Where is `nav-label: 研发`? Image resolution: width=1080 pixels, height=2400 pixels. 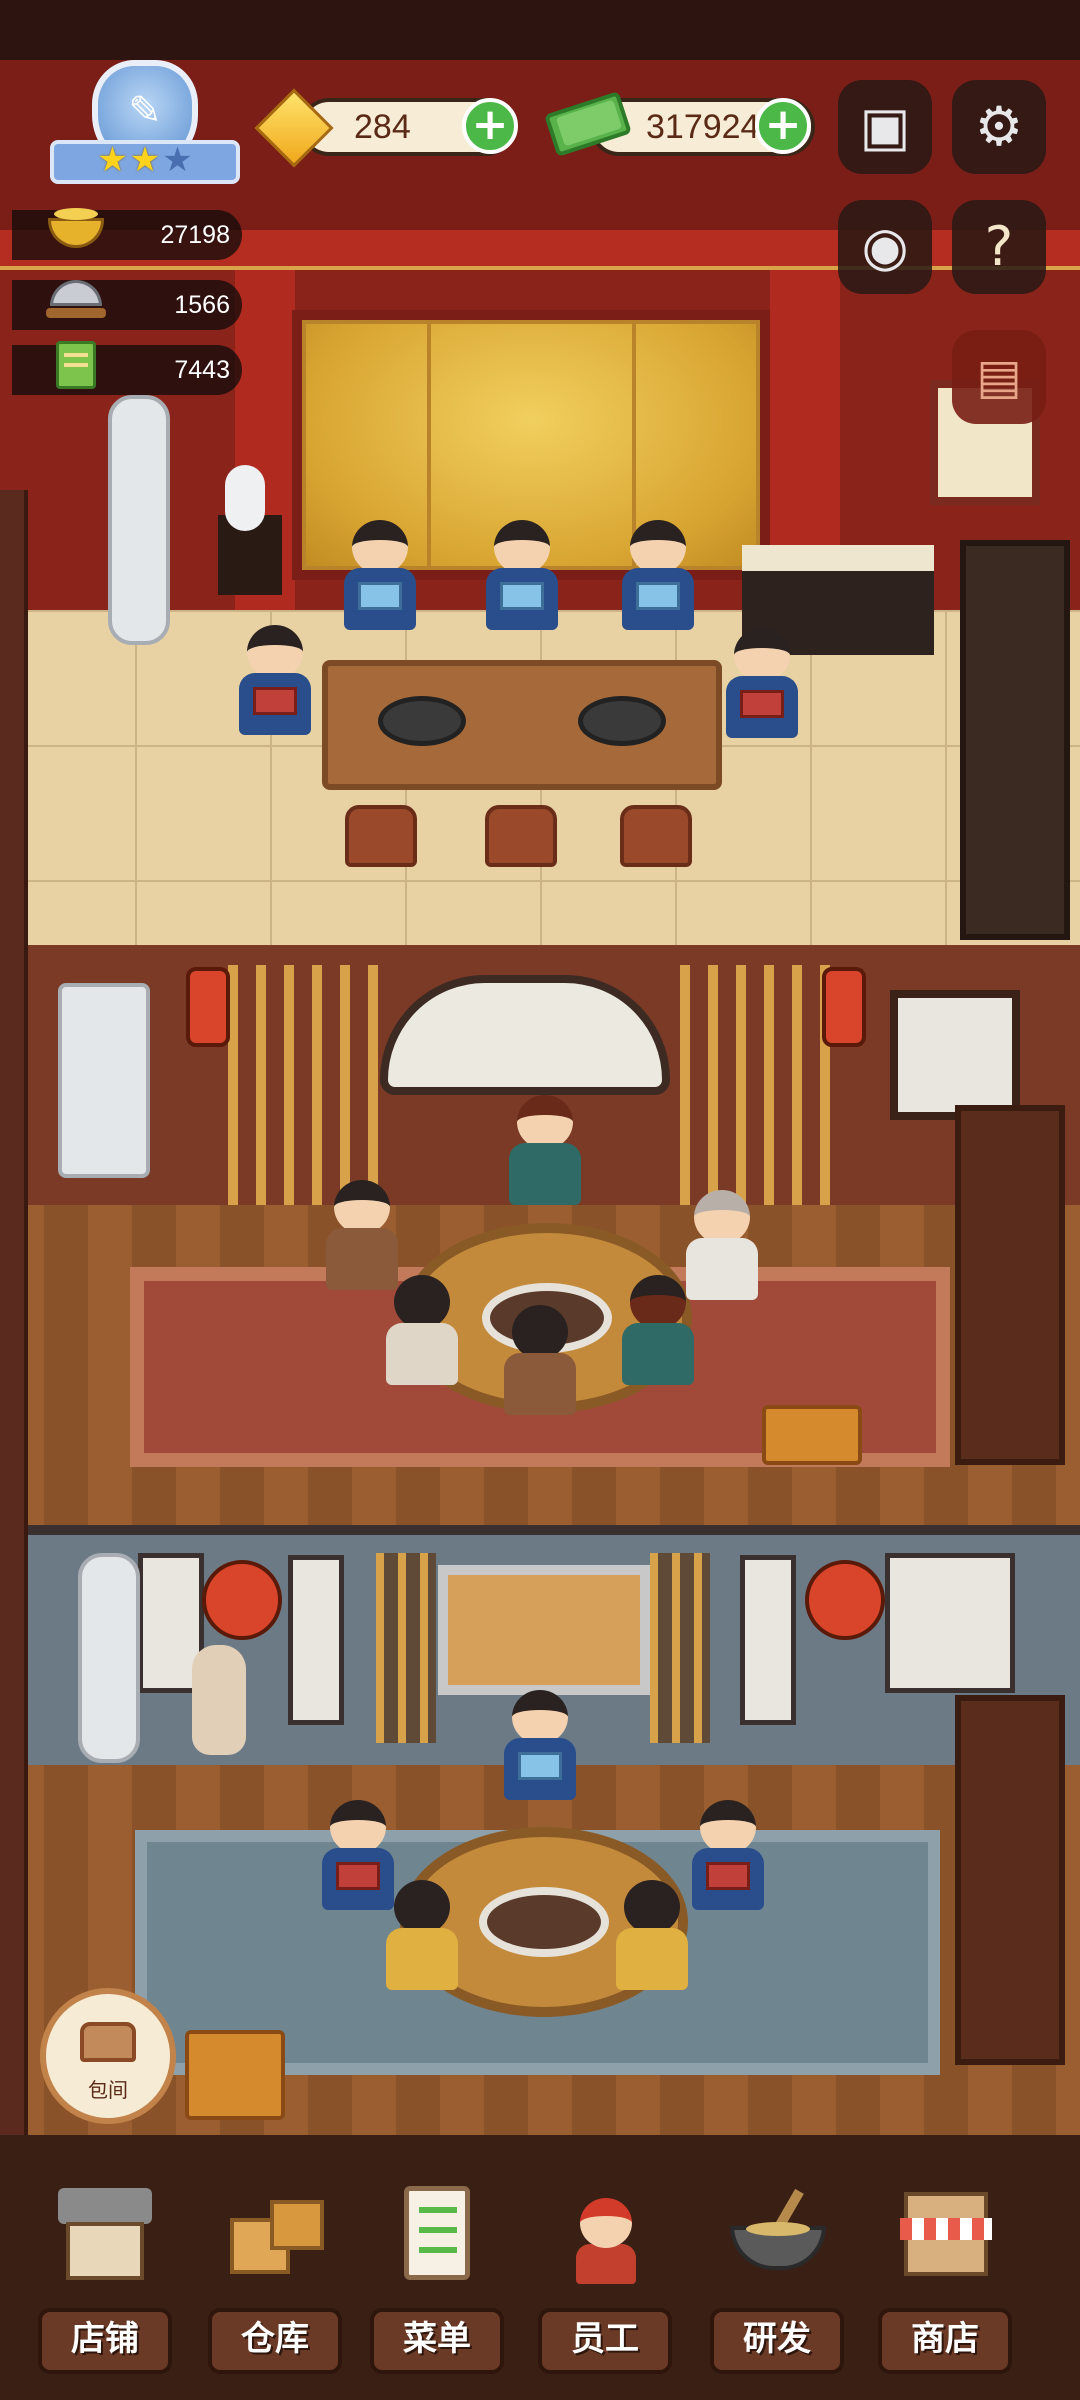 nav-label: 研发 is located at coordinates (777, 2339).